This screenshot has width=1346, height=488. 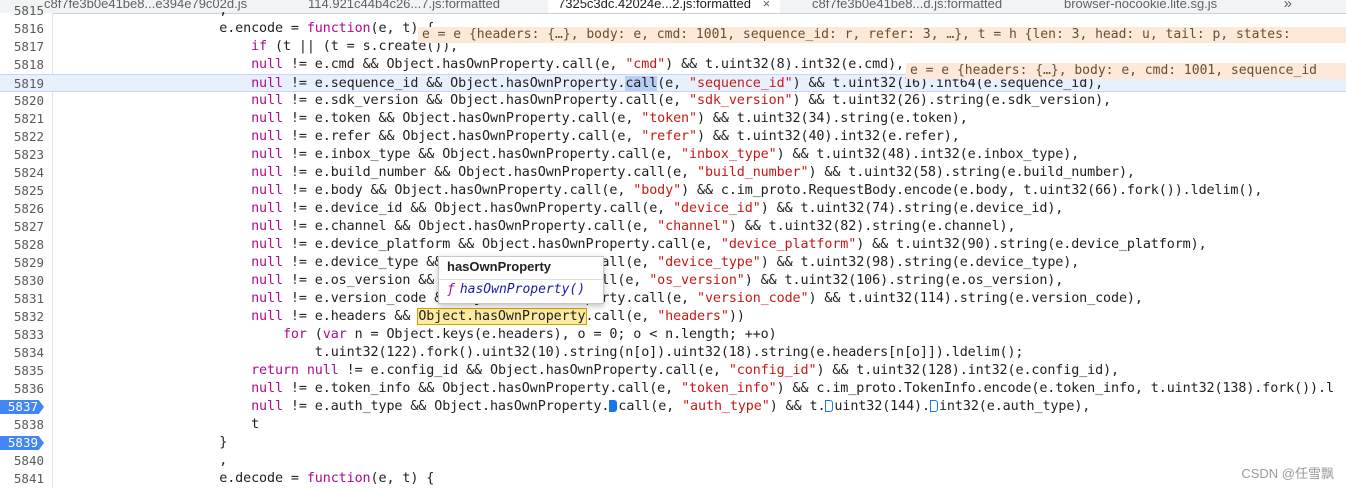 What do you see at coordinates (22, 281) in the screenshot?
I see `line-number: 5830` at bounding box center [22, 281].